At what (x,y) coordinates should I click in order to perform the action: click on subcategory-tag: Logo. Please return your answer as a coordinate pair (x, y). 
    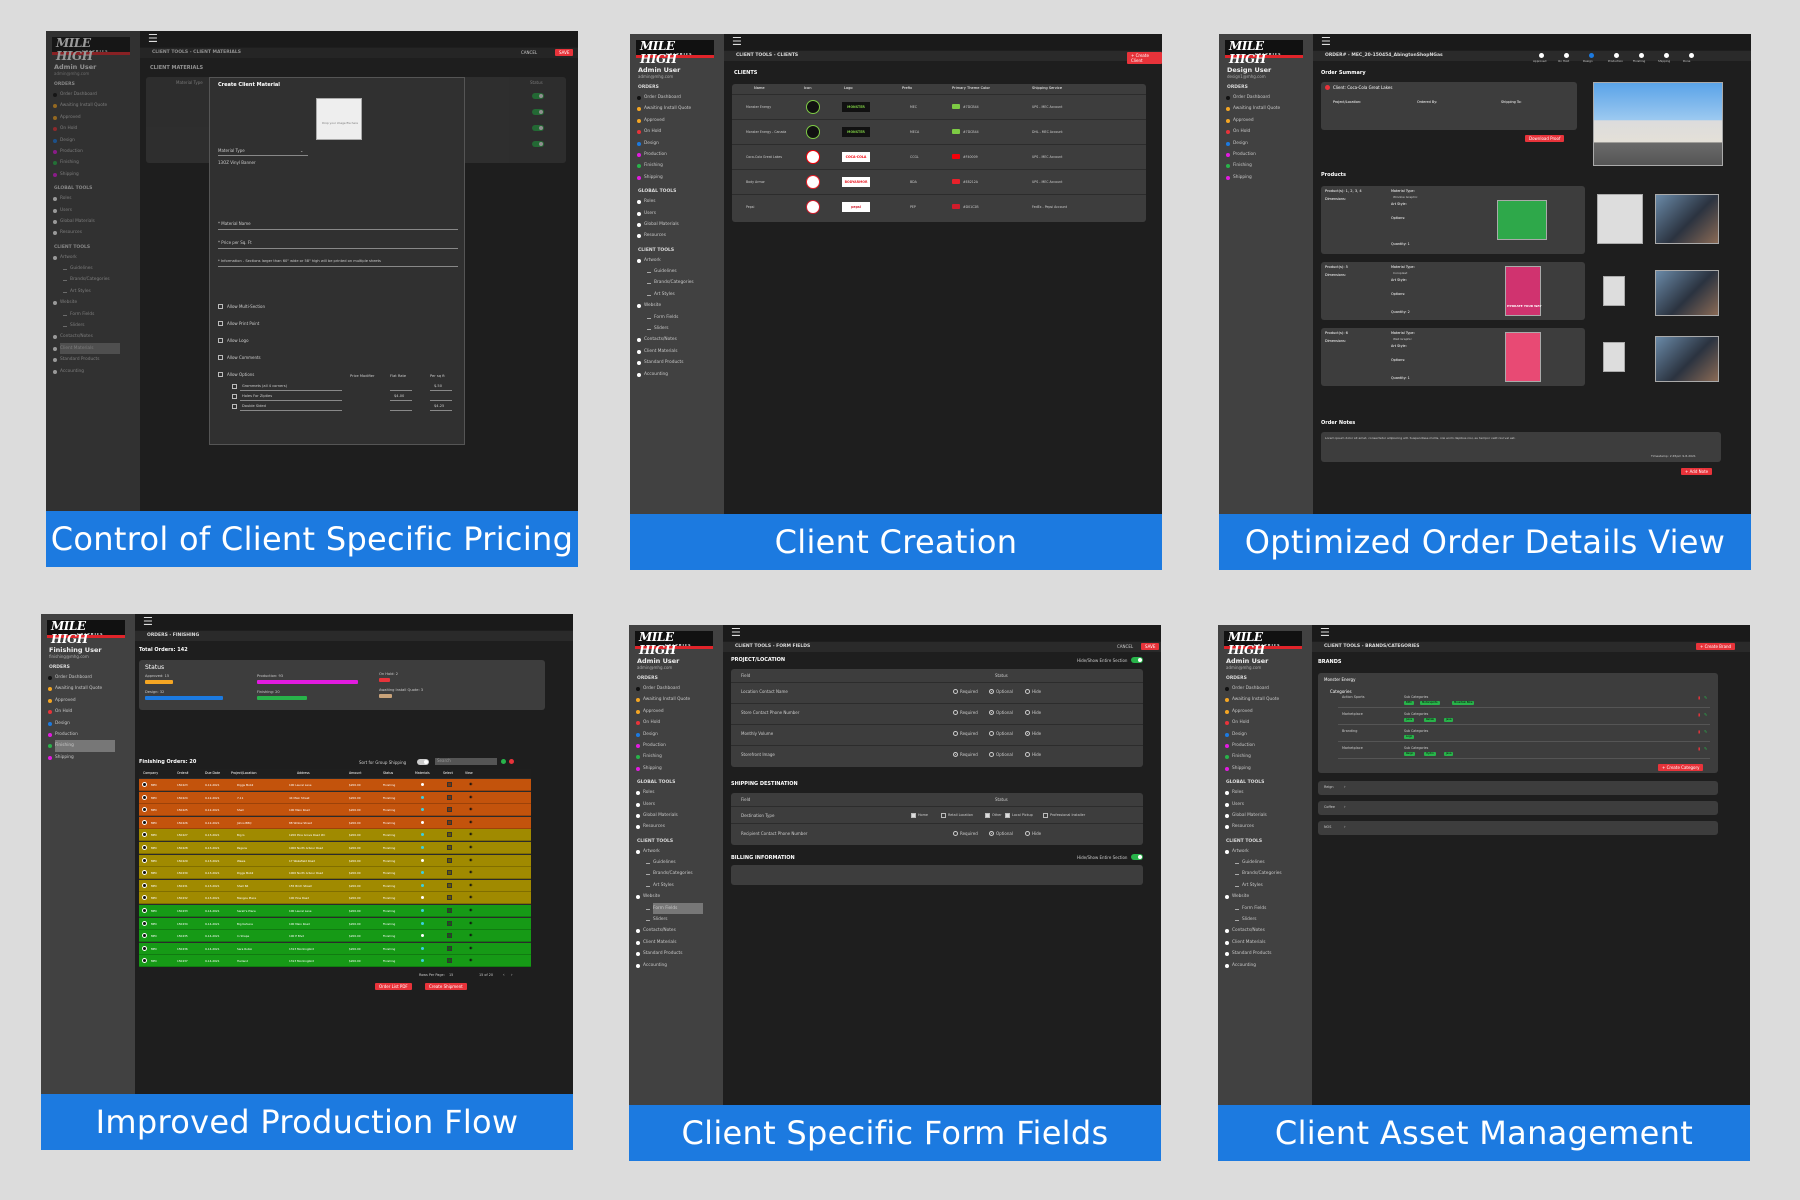
    Looking at the image, I should click on (1409, 737).